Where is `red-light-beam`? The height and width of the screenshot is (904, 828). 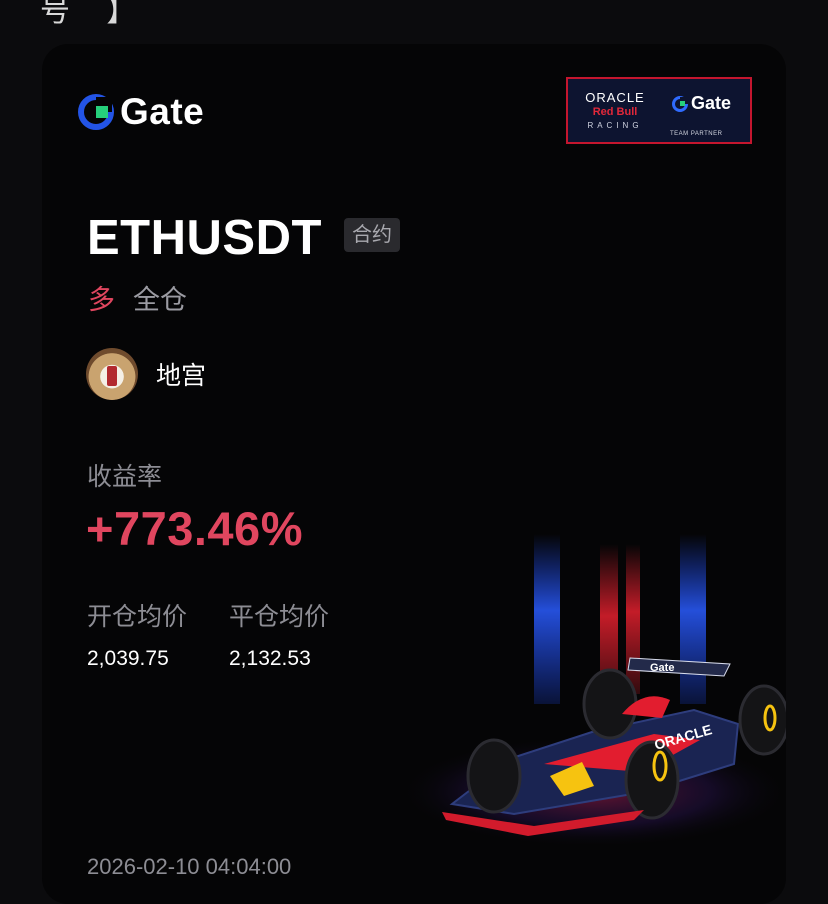
red-light-beam is located at coordinates (633, 619).